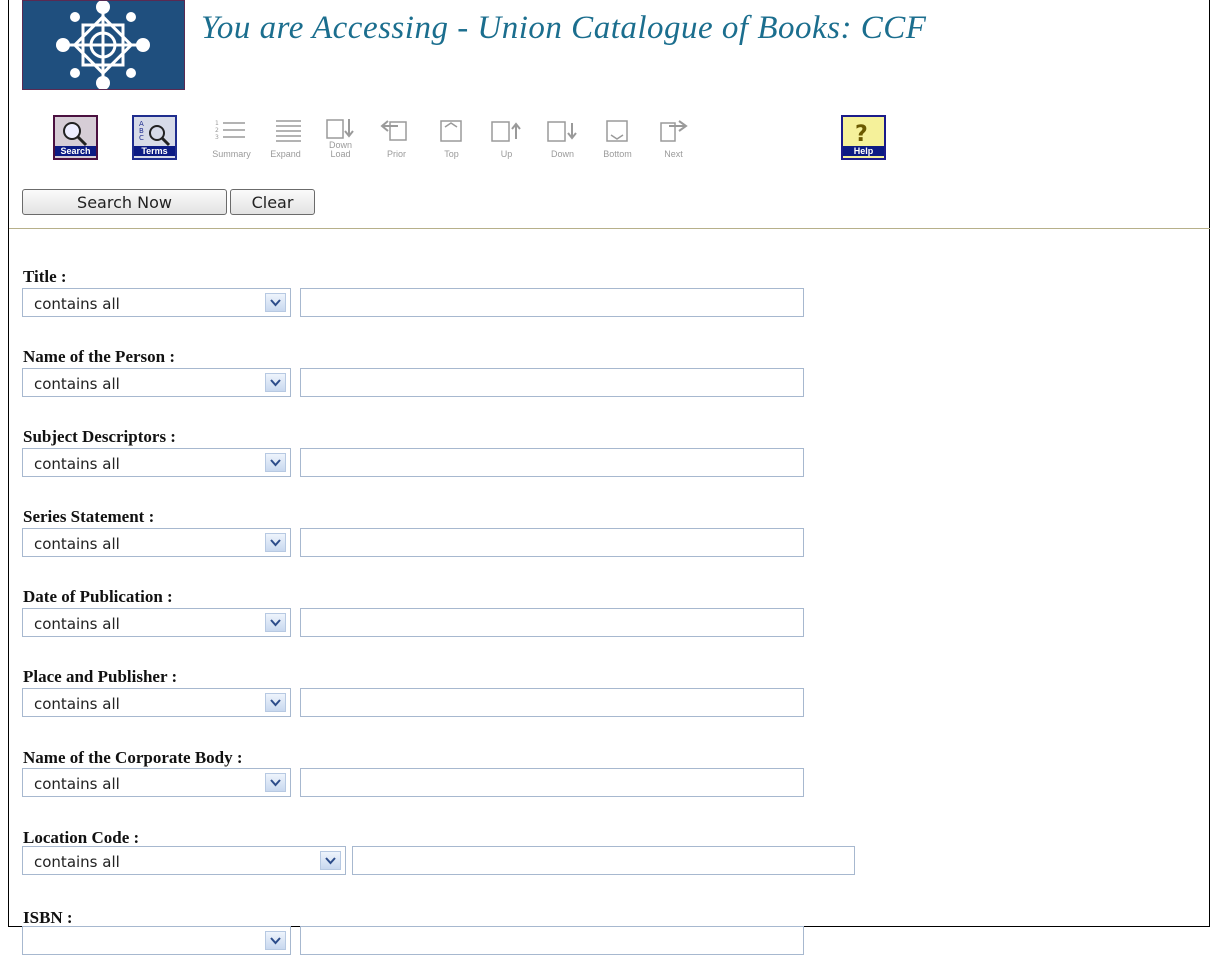 This screenshot has width=1210, height=955. I want to click on operator-select, so click(156, 940).